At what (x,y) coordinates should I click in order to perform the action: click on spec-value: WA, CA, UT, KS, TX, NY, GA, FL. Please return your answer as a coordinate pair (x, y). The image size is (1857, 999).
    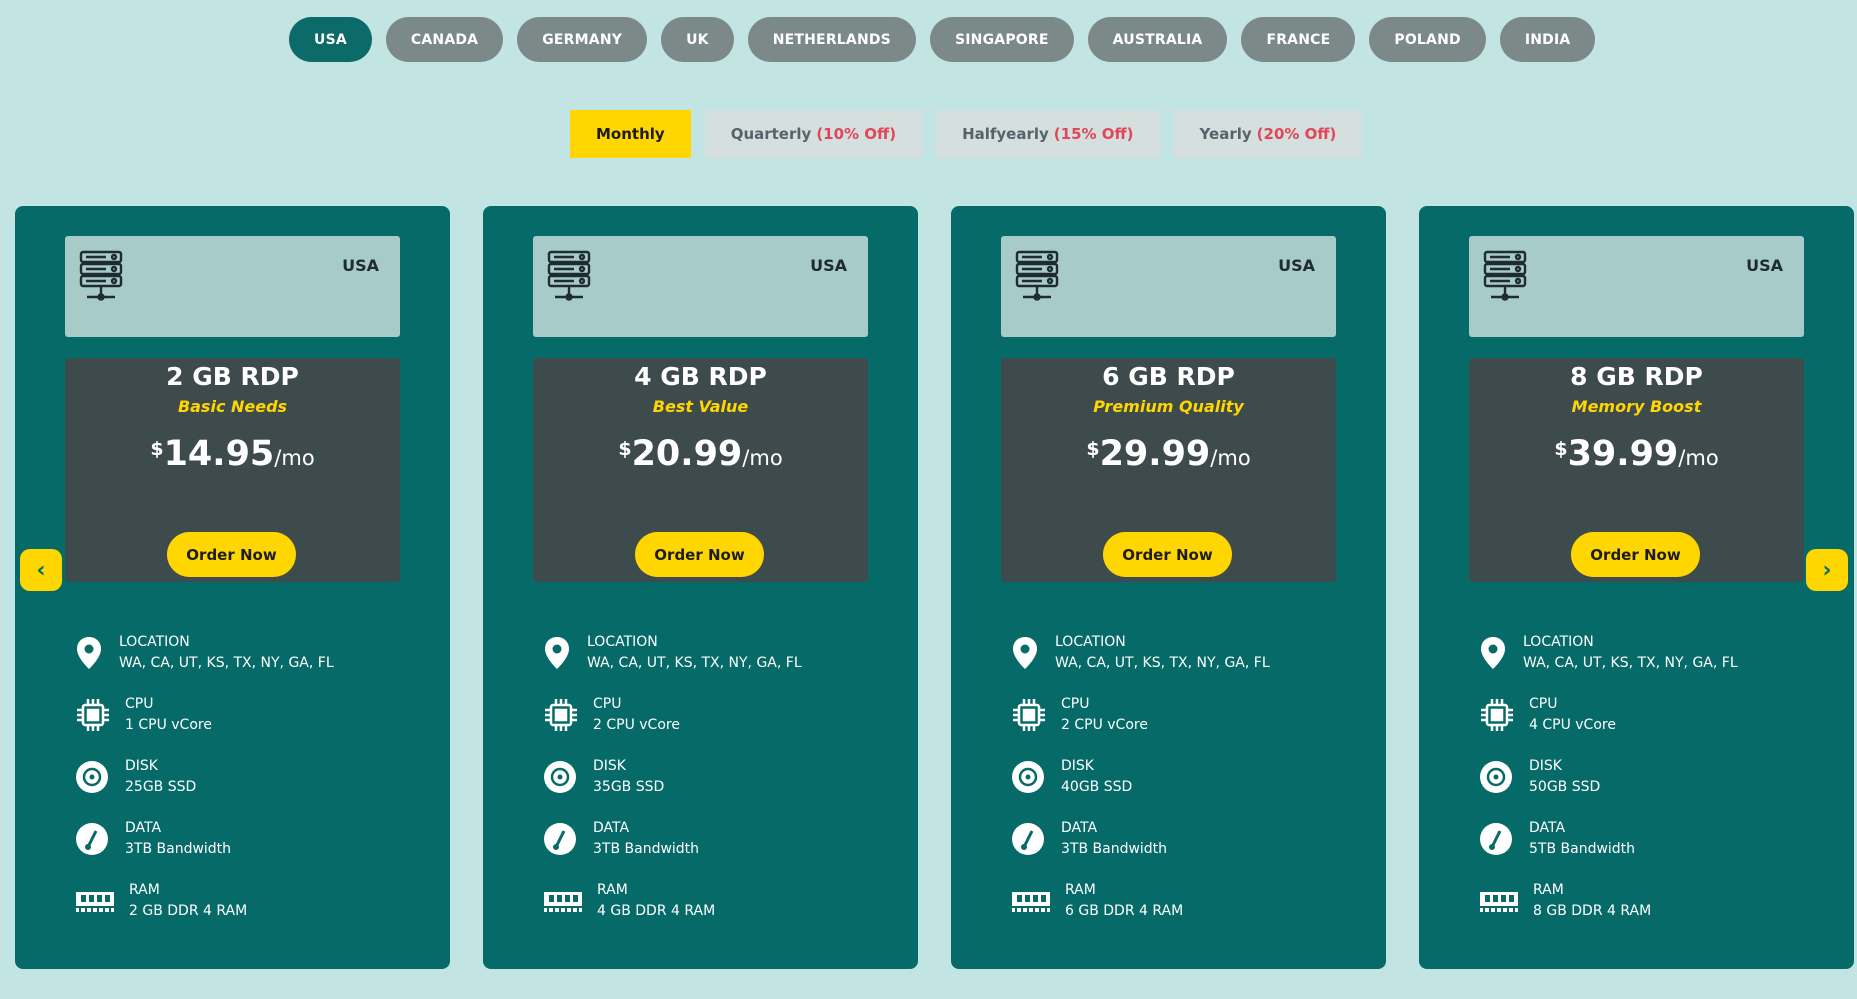
    Looking at the image, I should click on (226, 663).